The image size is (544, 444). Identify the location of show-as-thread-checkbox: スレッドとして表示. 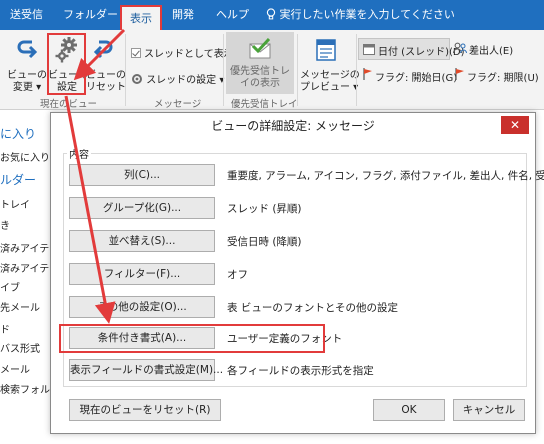
(182, 52).